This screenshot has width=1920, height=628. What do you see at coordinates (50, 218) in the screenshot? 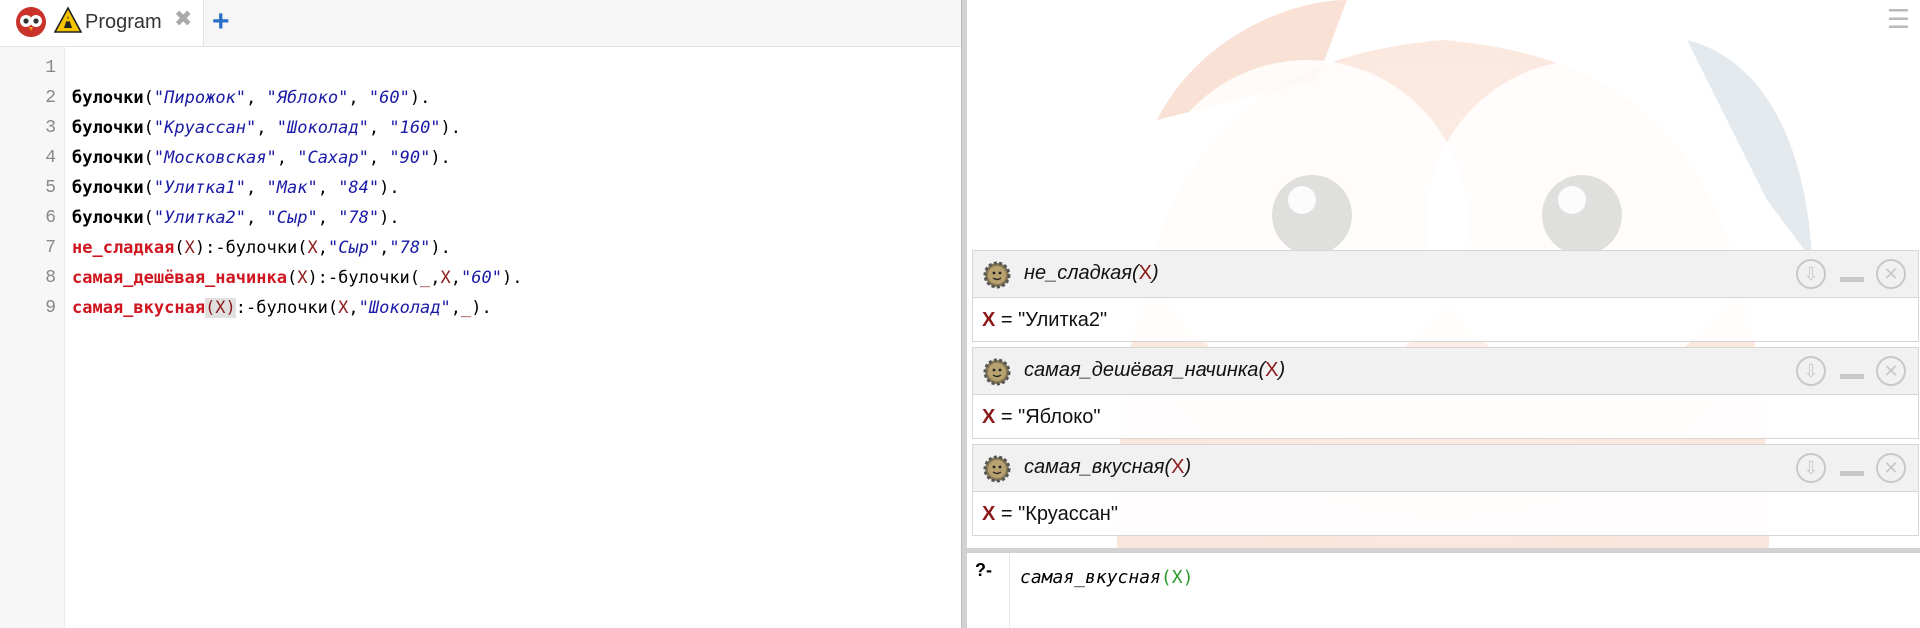
I see `line-number: 6` at bounding box center [50, 218].